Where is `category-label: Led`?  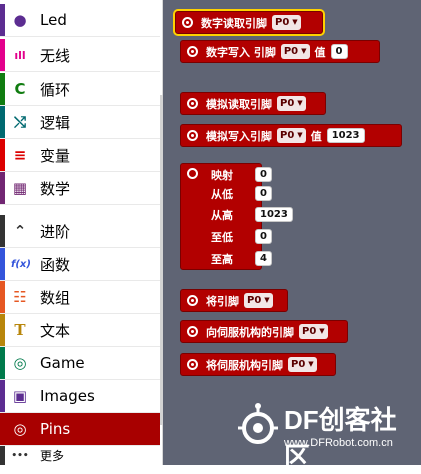
category-label: Led is located at coordinates (53, 20).